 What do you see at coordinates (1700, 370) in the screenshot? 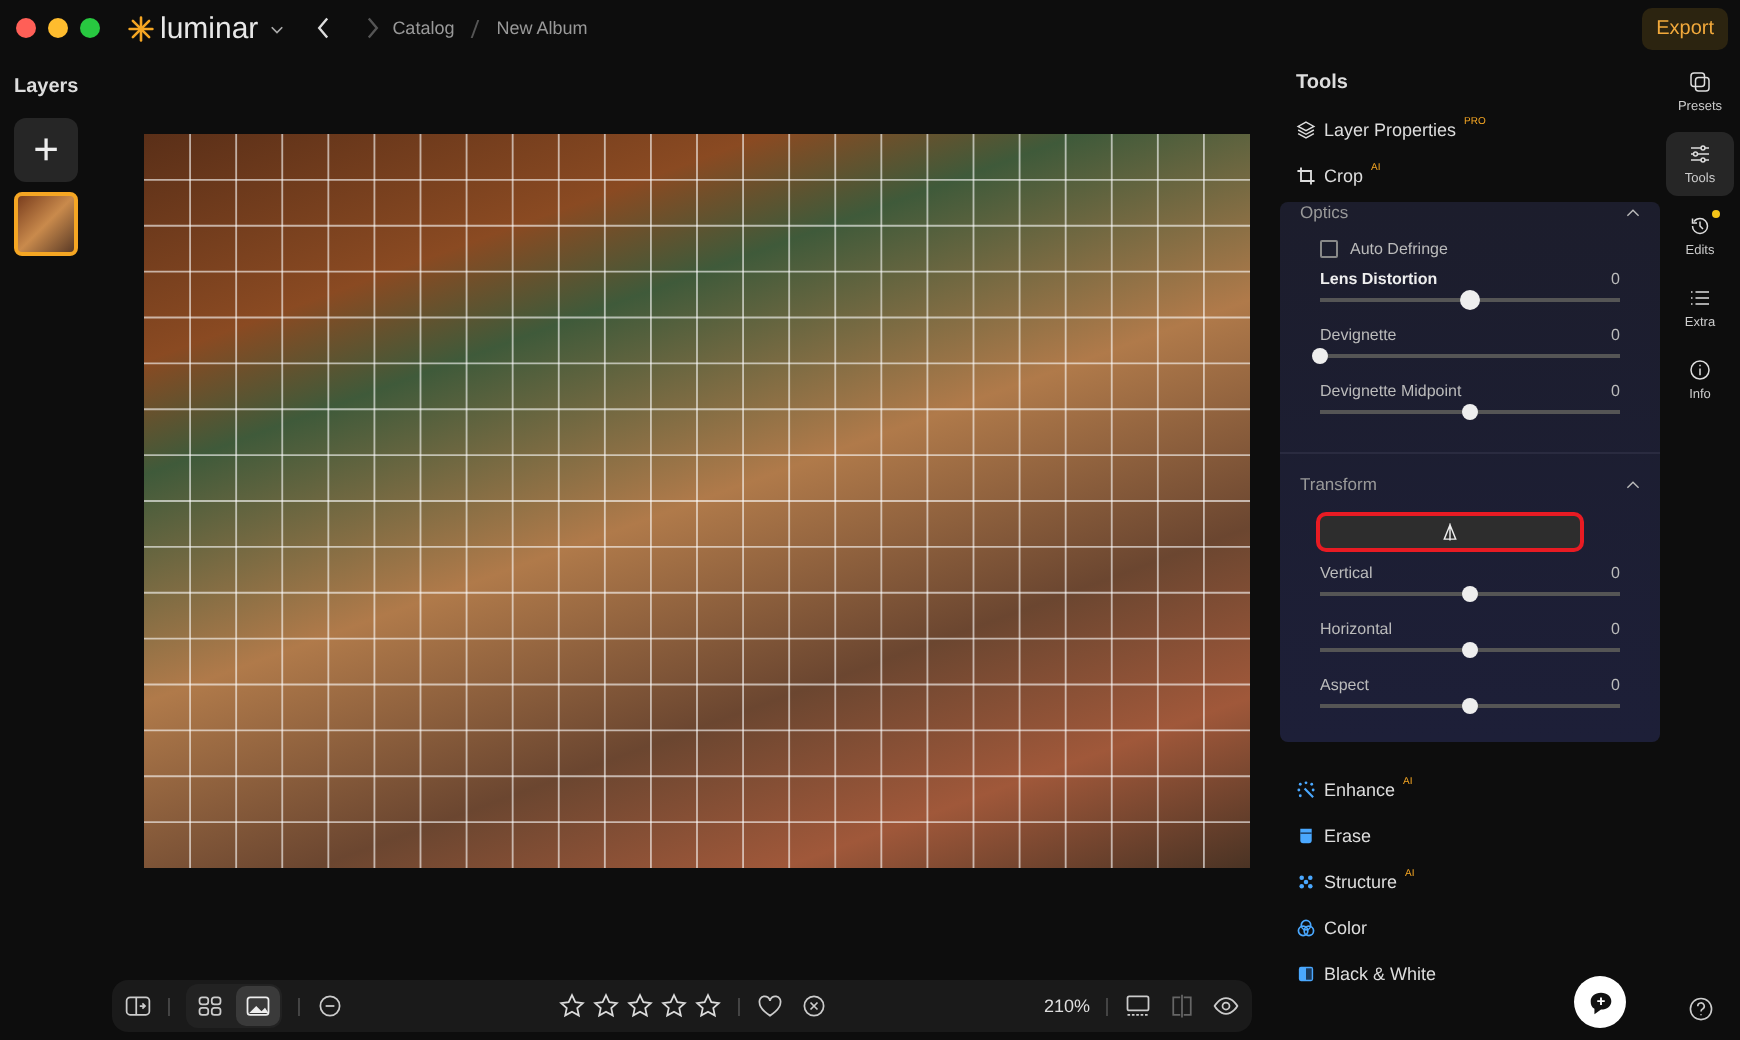
I see `info-icon` at bounding box center [1700, 370].